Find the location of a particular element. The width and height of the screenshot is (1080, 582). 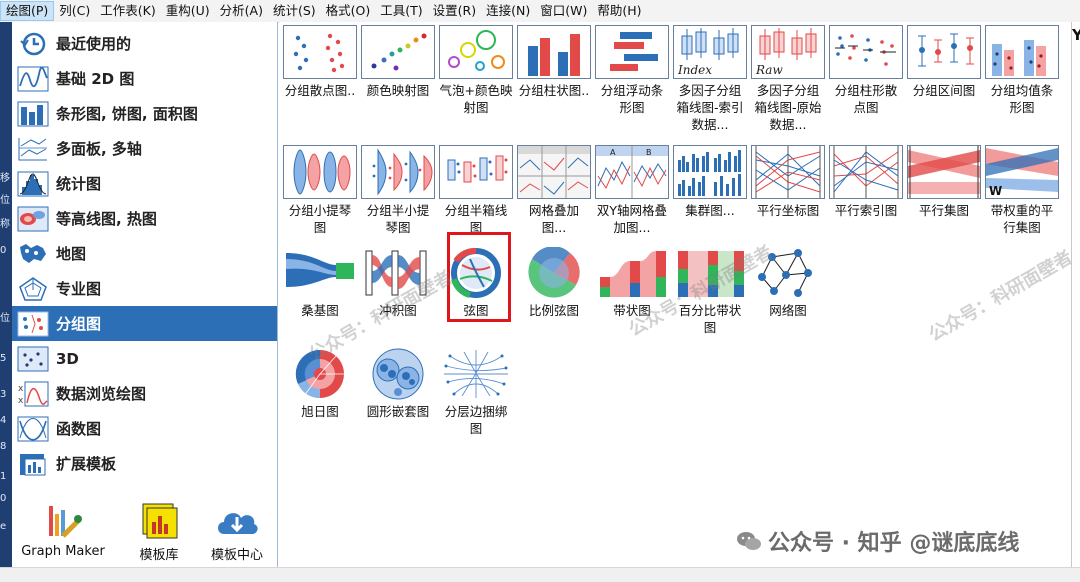

tile-sunburst: 旭日图 is located at coordinates (320, 384).